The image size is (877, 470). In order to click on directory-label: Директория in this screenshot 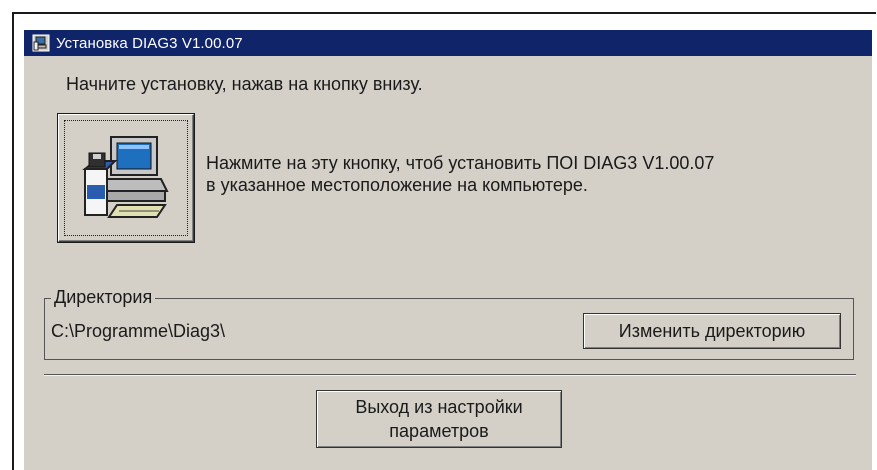, I will do `click(103, 297)`.